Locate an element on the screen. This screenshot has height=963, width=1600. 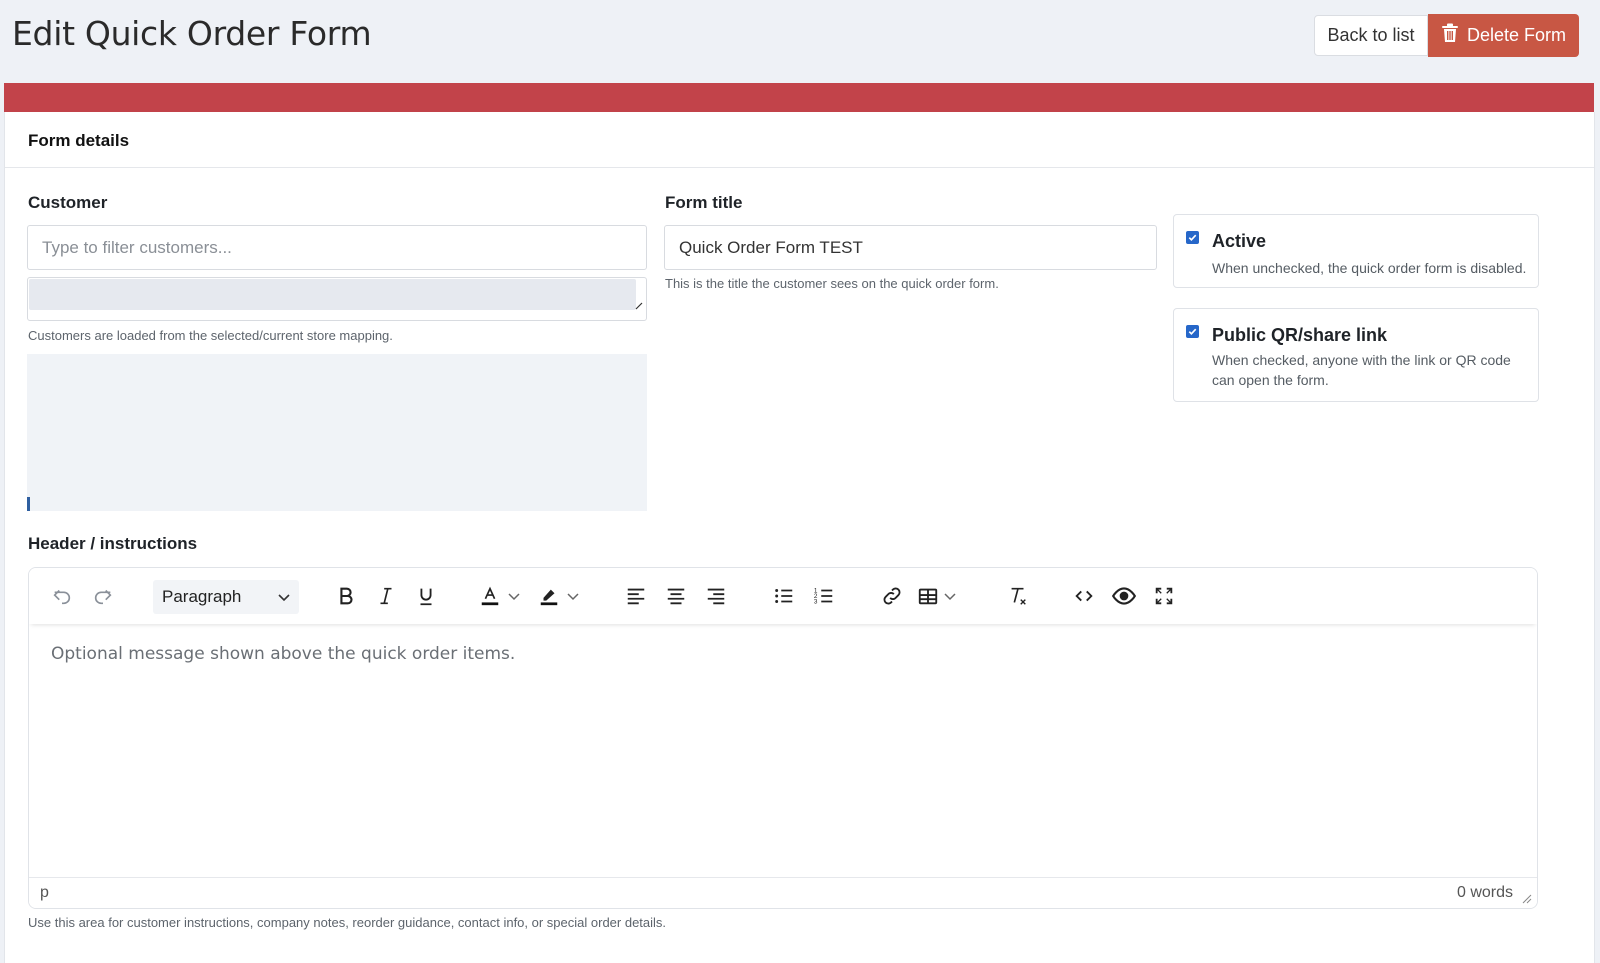
undo-icon is located at coordinates (62, 596).